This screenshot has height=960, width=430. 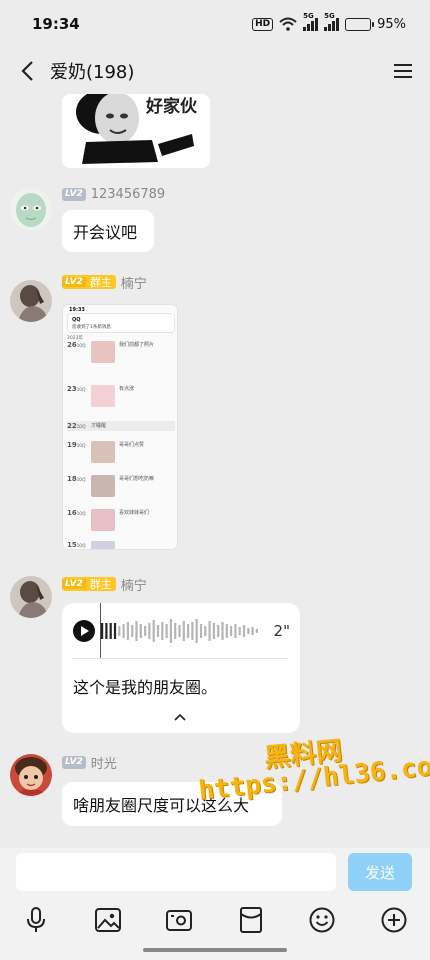 What do you see at coordinates (176, 872) in the screenshot?
I see `message-input` at bounding box center [176, 872].